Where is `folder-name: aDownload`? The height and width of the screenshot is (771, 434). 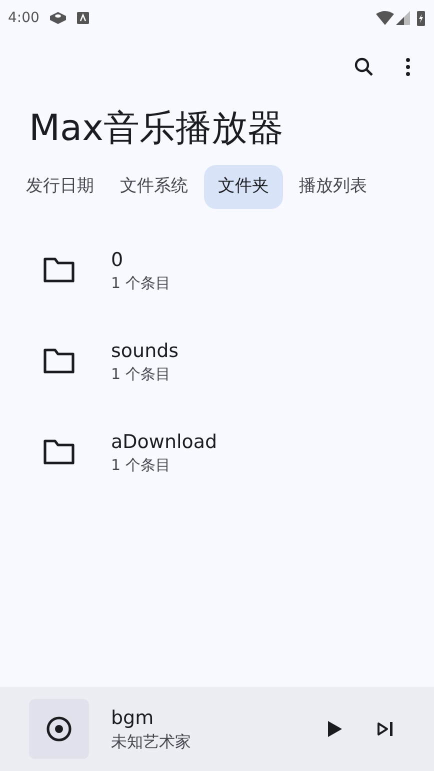
folder-name: aDownload is located at coordinates (164, 442).